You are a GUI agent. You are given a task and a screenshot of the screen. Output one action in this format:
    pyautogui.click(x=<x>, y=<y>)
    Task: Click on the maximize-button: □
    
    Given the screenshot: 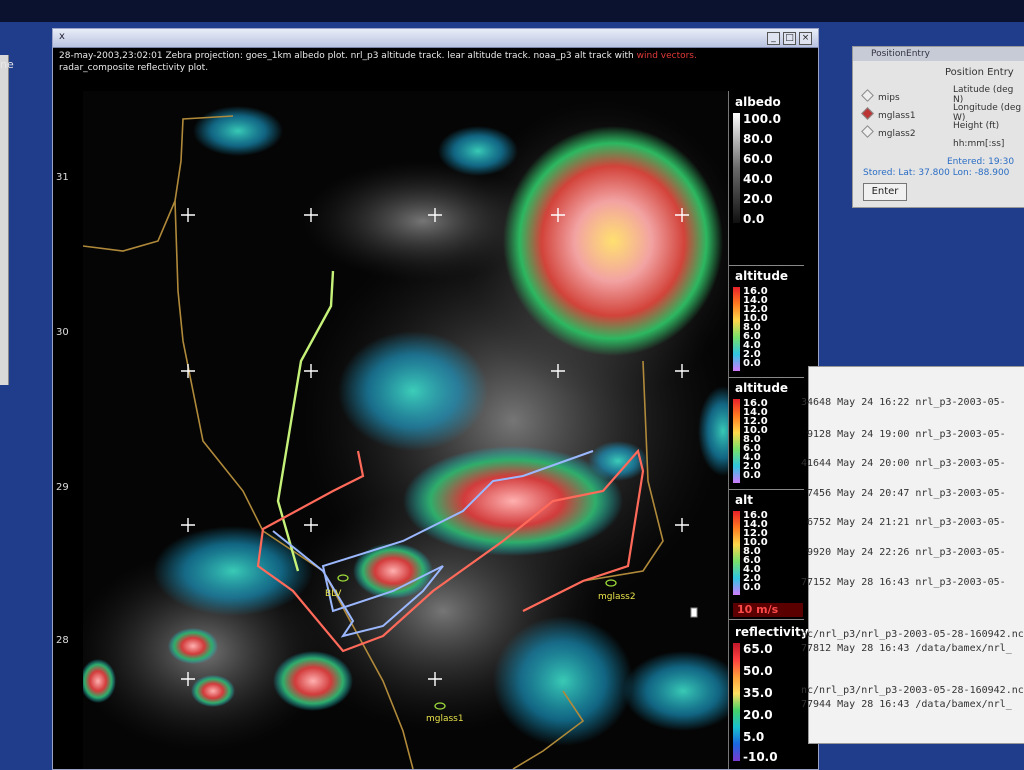 What is the action you would take?
    pyautogui.click(x=789, y=38)
    